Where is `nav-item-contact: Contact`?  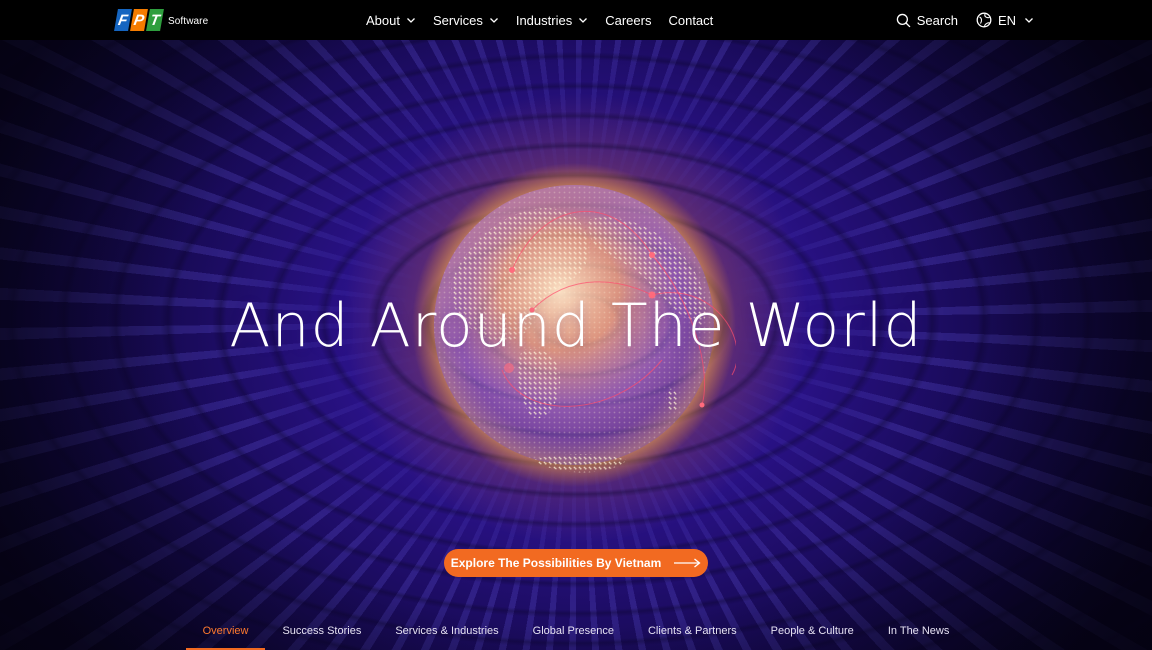
nav-item-contact: Contact is located at coordinates (690, 20).